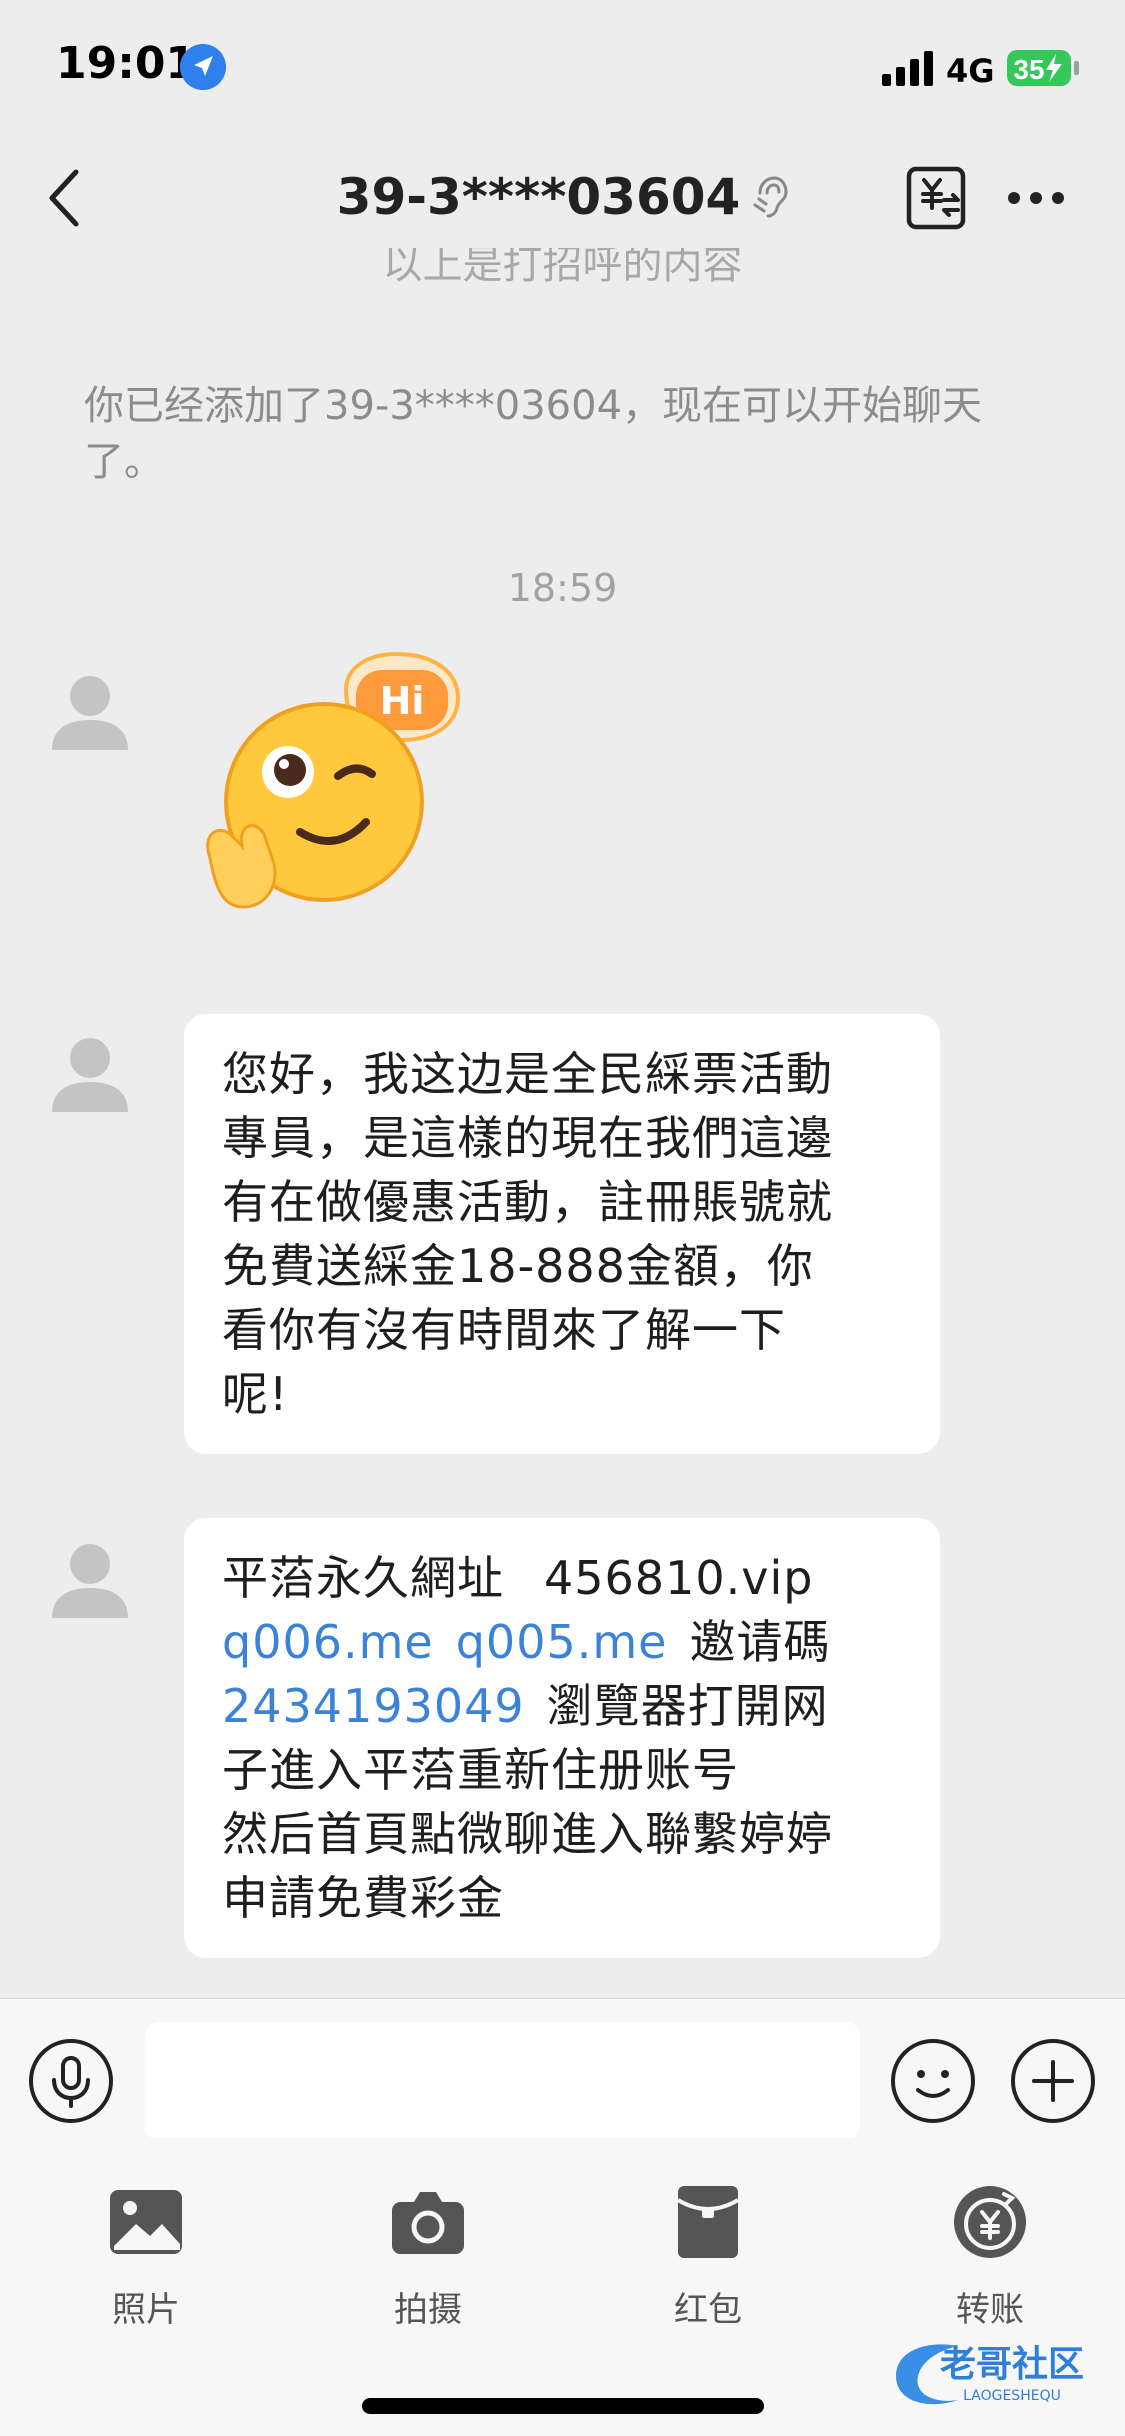 The height and width of the screenshot is (2436, 1125). I want to click on message-input, so click(502, 2081).